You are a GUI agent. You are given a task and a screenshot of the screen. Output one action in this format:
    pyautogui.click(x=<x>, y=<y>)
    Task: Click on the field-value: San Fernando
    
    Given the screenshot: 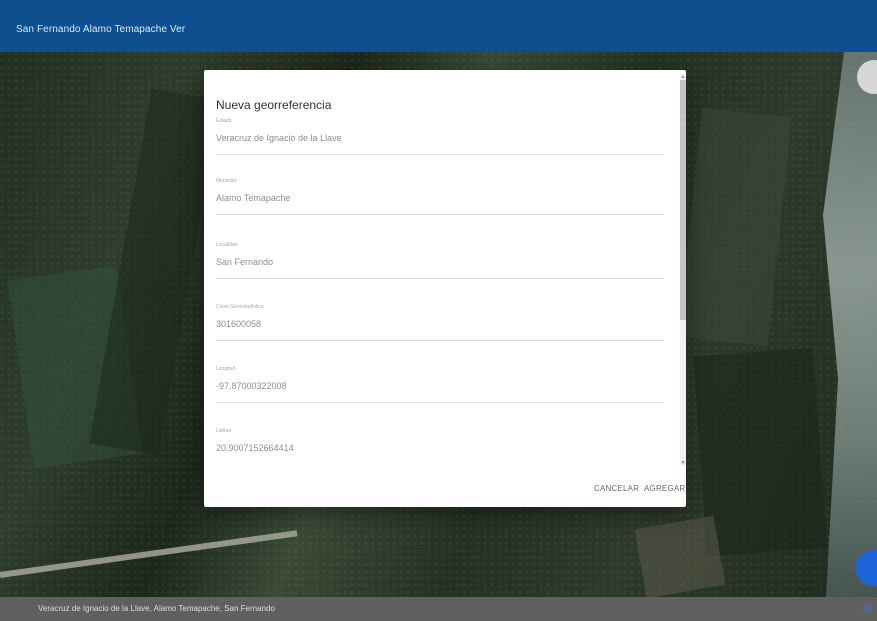 What is the action you would take?
    pyautogui.click(x=244, y=262)
    